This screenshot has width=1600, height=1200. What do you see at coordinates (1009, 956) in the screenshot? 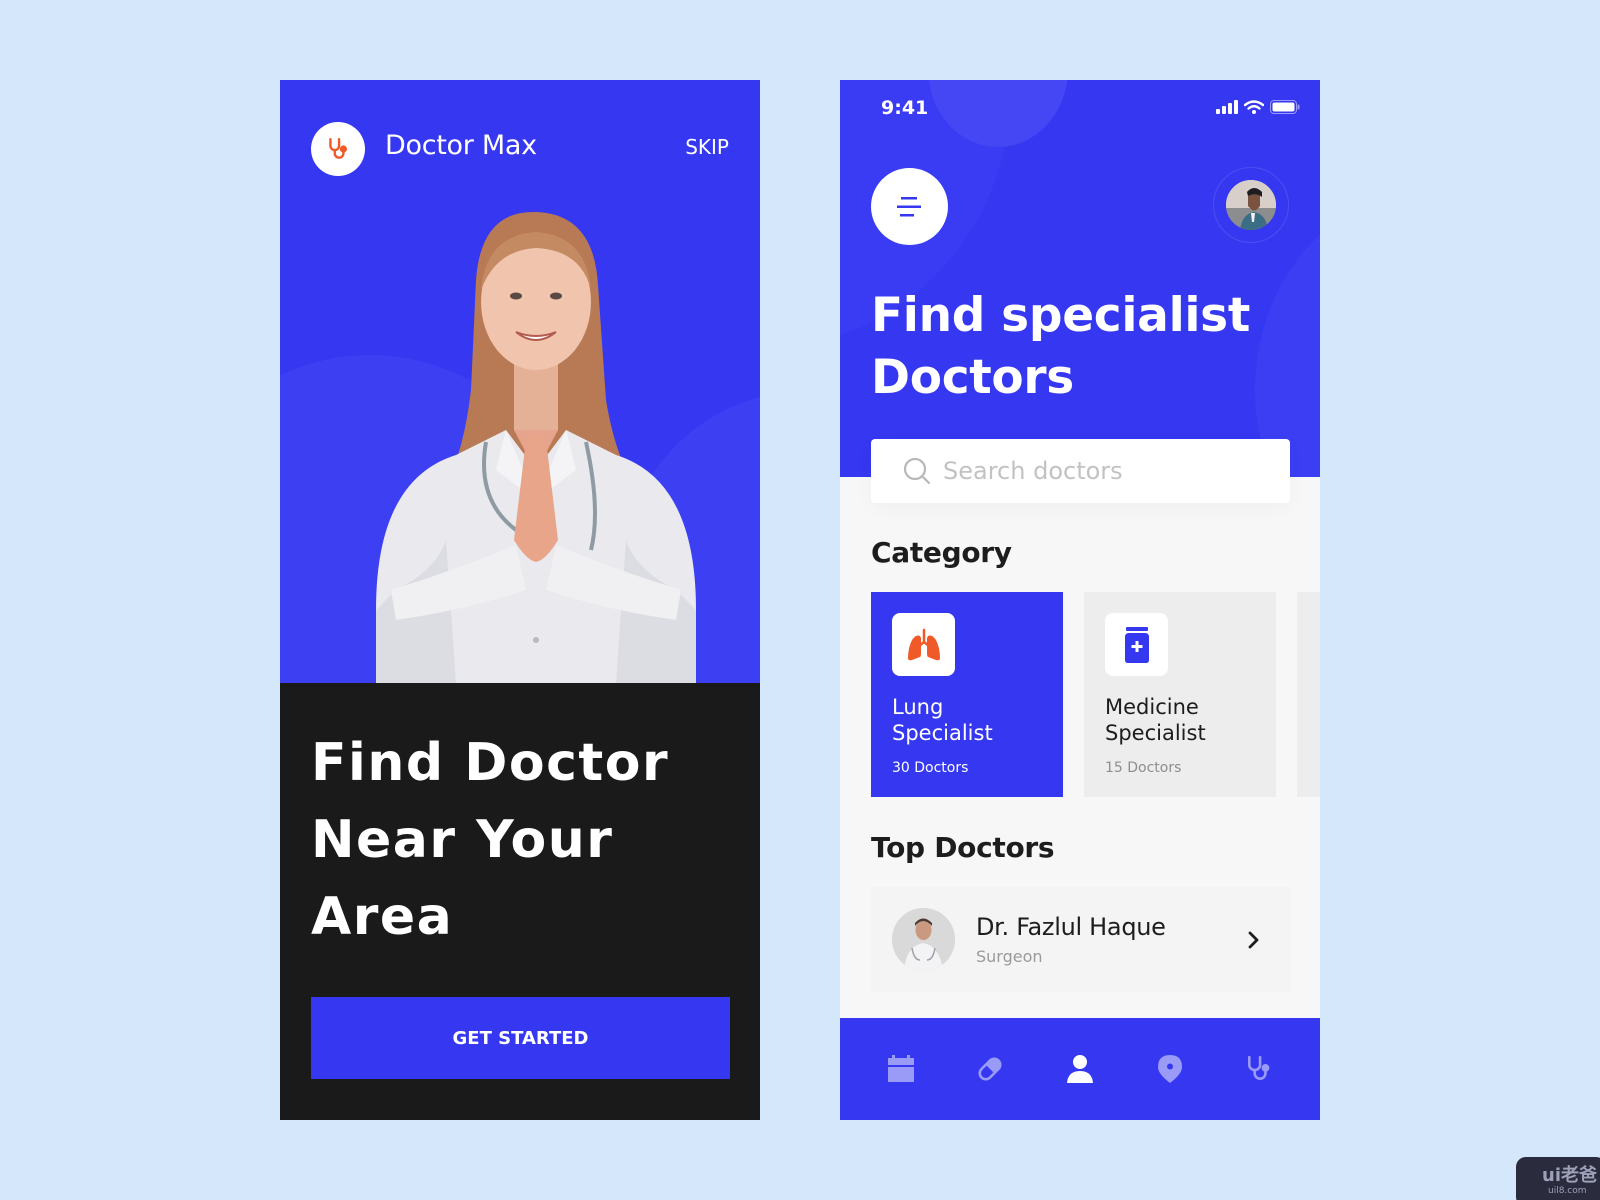
I see `doctor-specialty: Surgeon` at bounding box center [1009, 956].